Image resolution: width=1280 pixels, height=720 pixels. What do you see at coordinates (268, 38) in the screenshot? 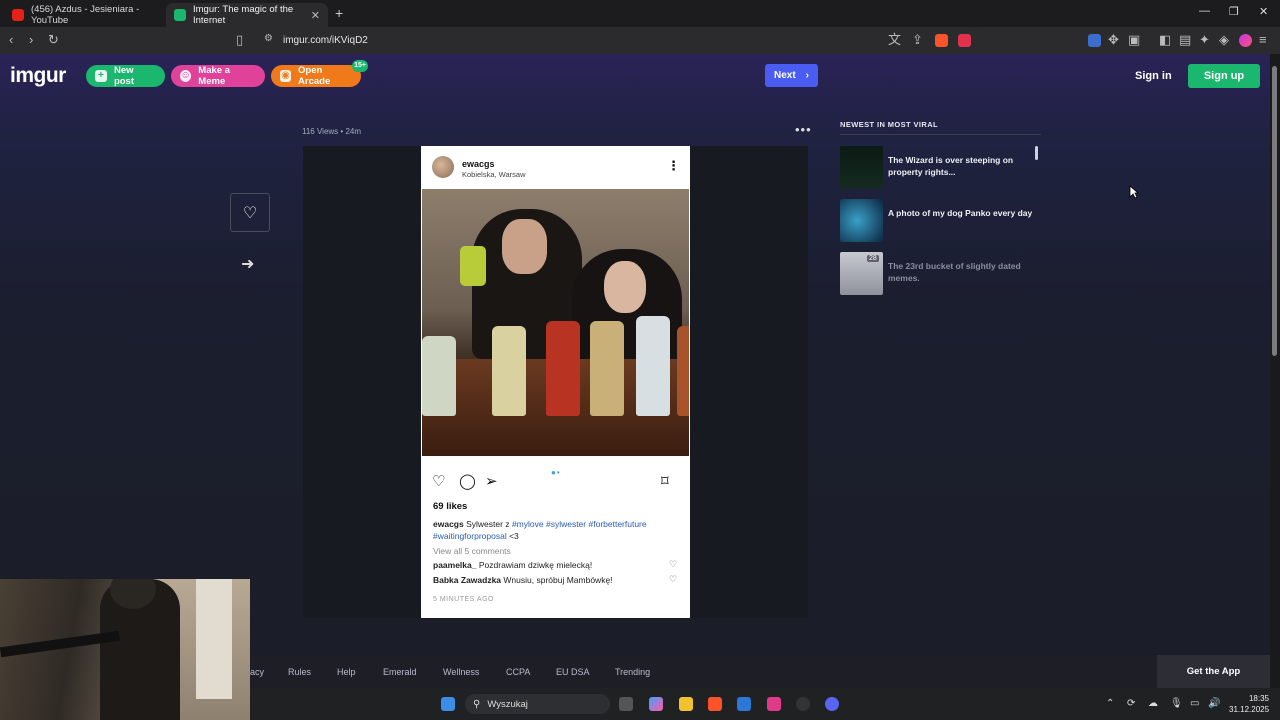
I see `site-info-icon: ⚙` at bounding box center [268, 38].